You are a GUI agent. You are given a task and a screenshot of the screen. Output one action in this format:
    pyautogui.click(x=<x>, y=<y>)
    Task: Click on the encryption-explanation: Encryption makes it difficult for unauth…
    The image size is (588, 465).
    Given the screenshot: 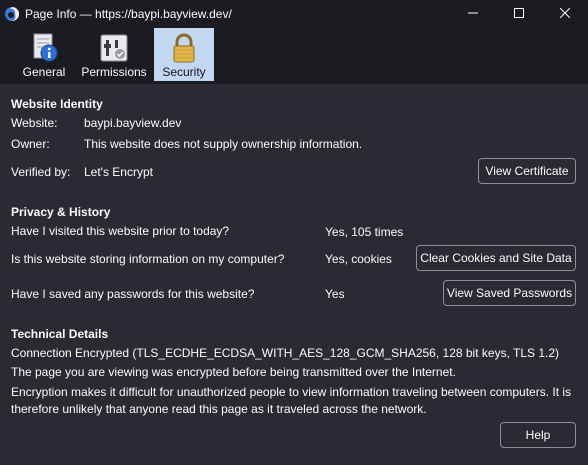 What is the action you would take?
    pyautogui.click(x=291, y=400)
    